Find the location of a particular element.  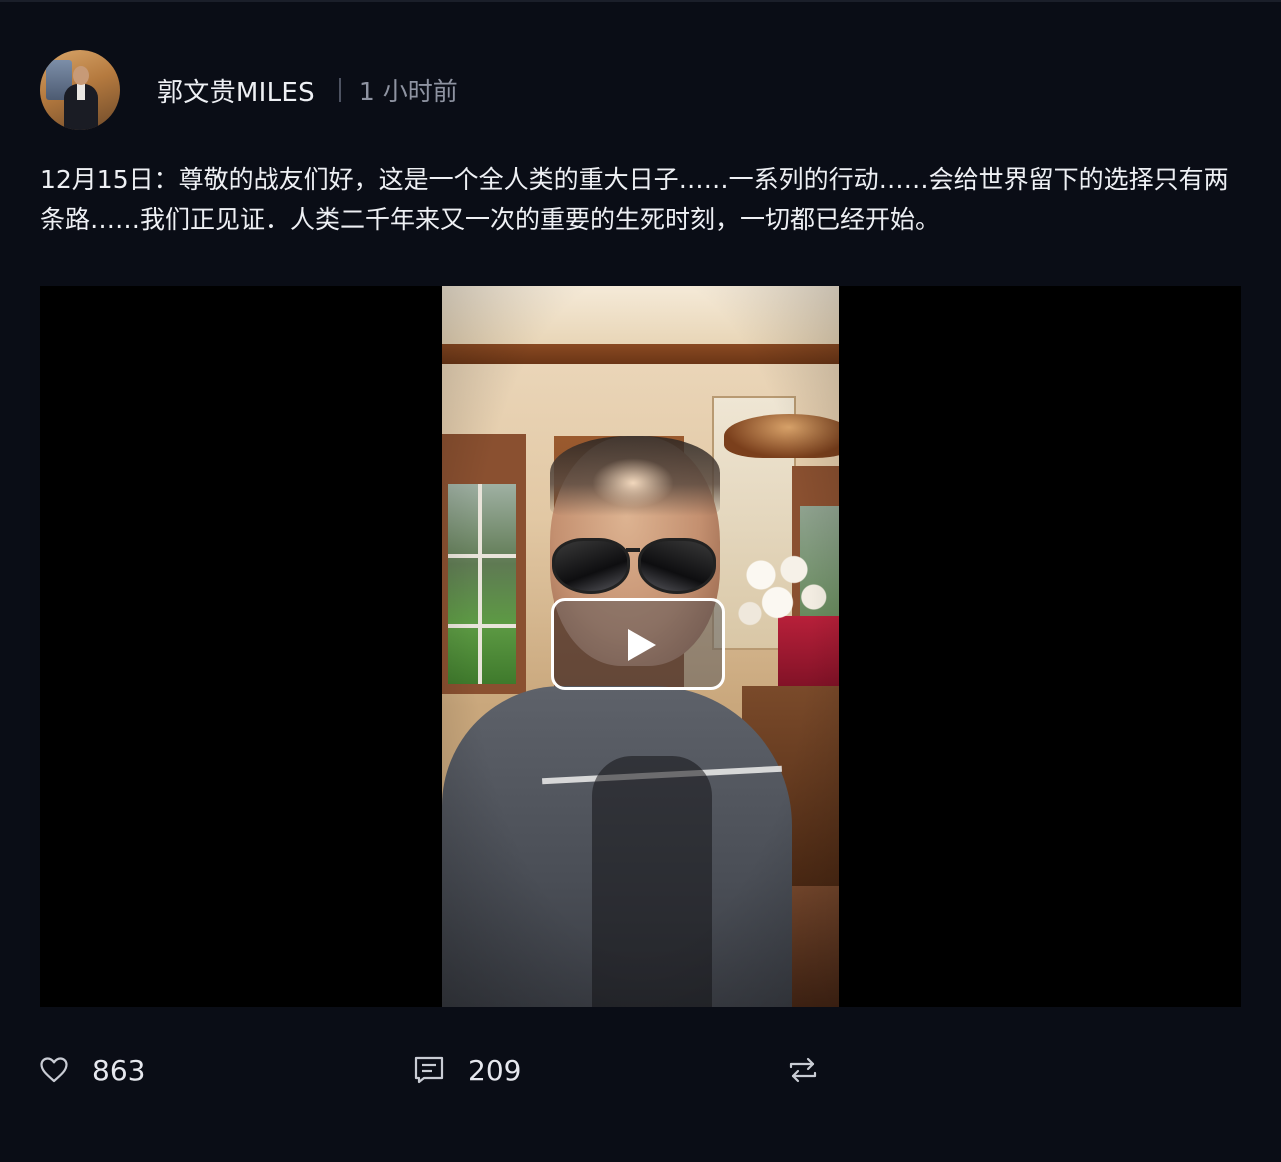

avatar-figure-head is located at coordinates (81, 75).